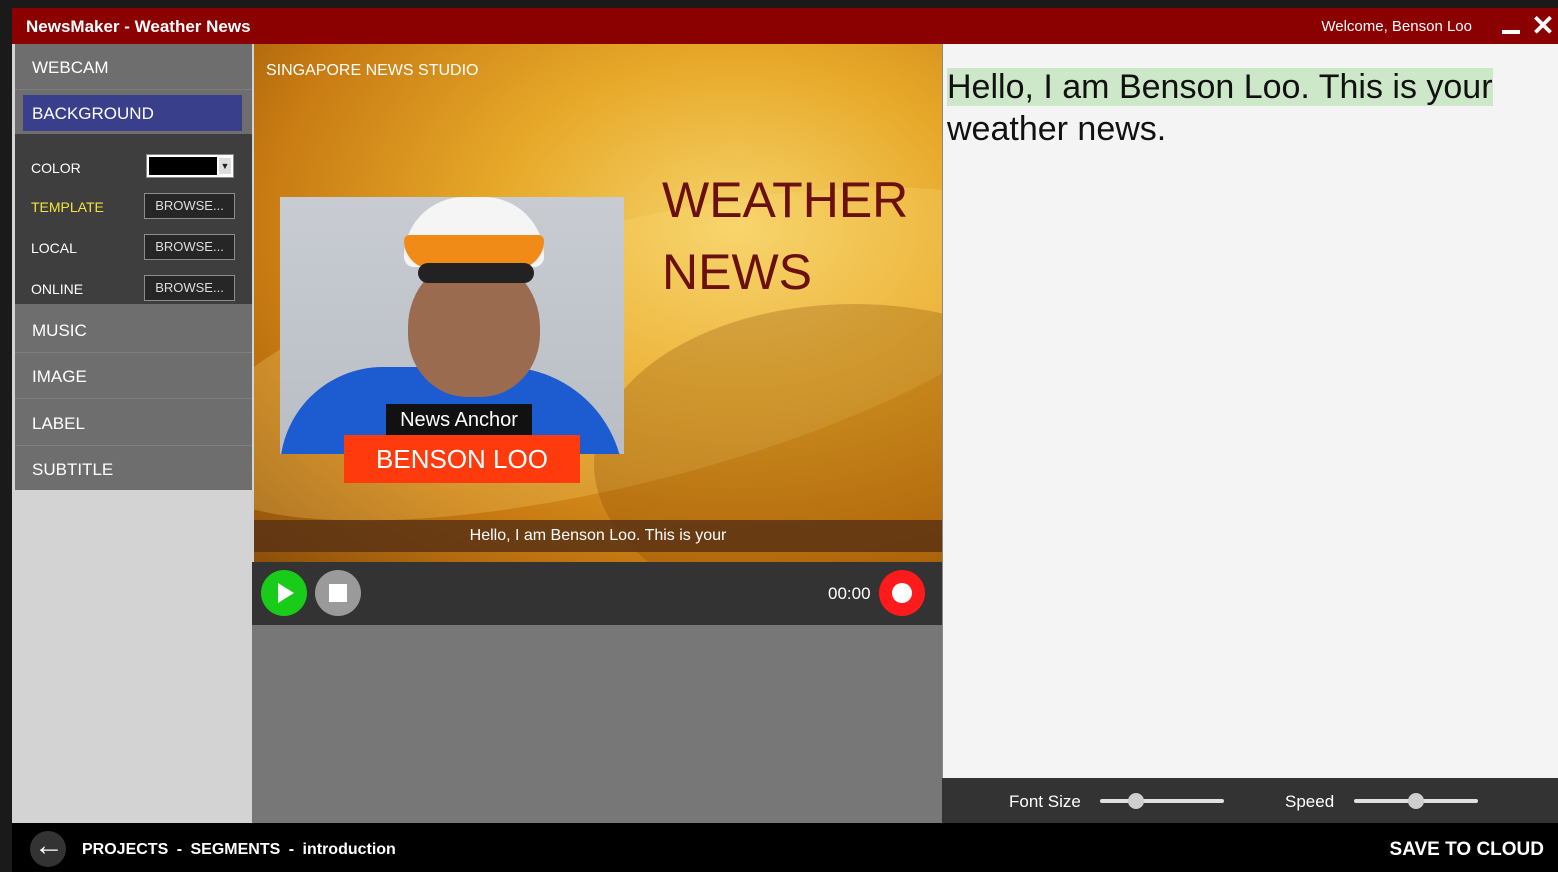 The image size is (1558, 872). What do you see at coordinates (1045, 801) in the screenshot?
I see `font-size-label: Font Size` at bounding box center [1045, 801].